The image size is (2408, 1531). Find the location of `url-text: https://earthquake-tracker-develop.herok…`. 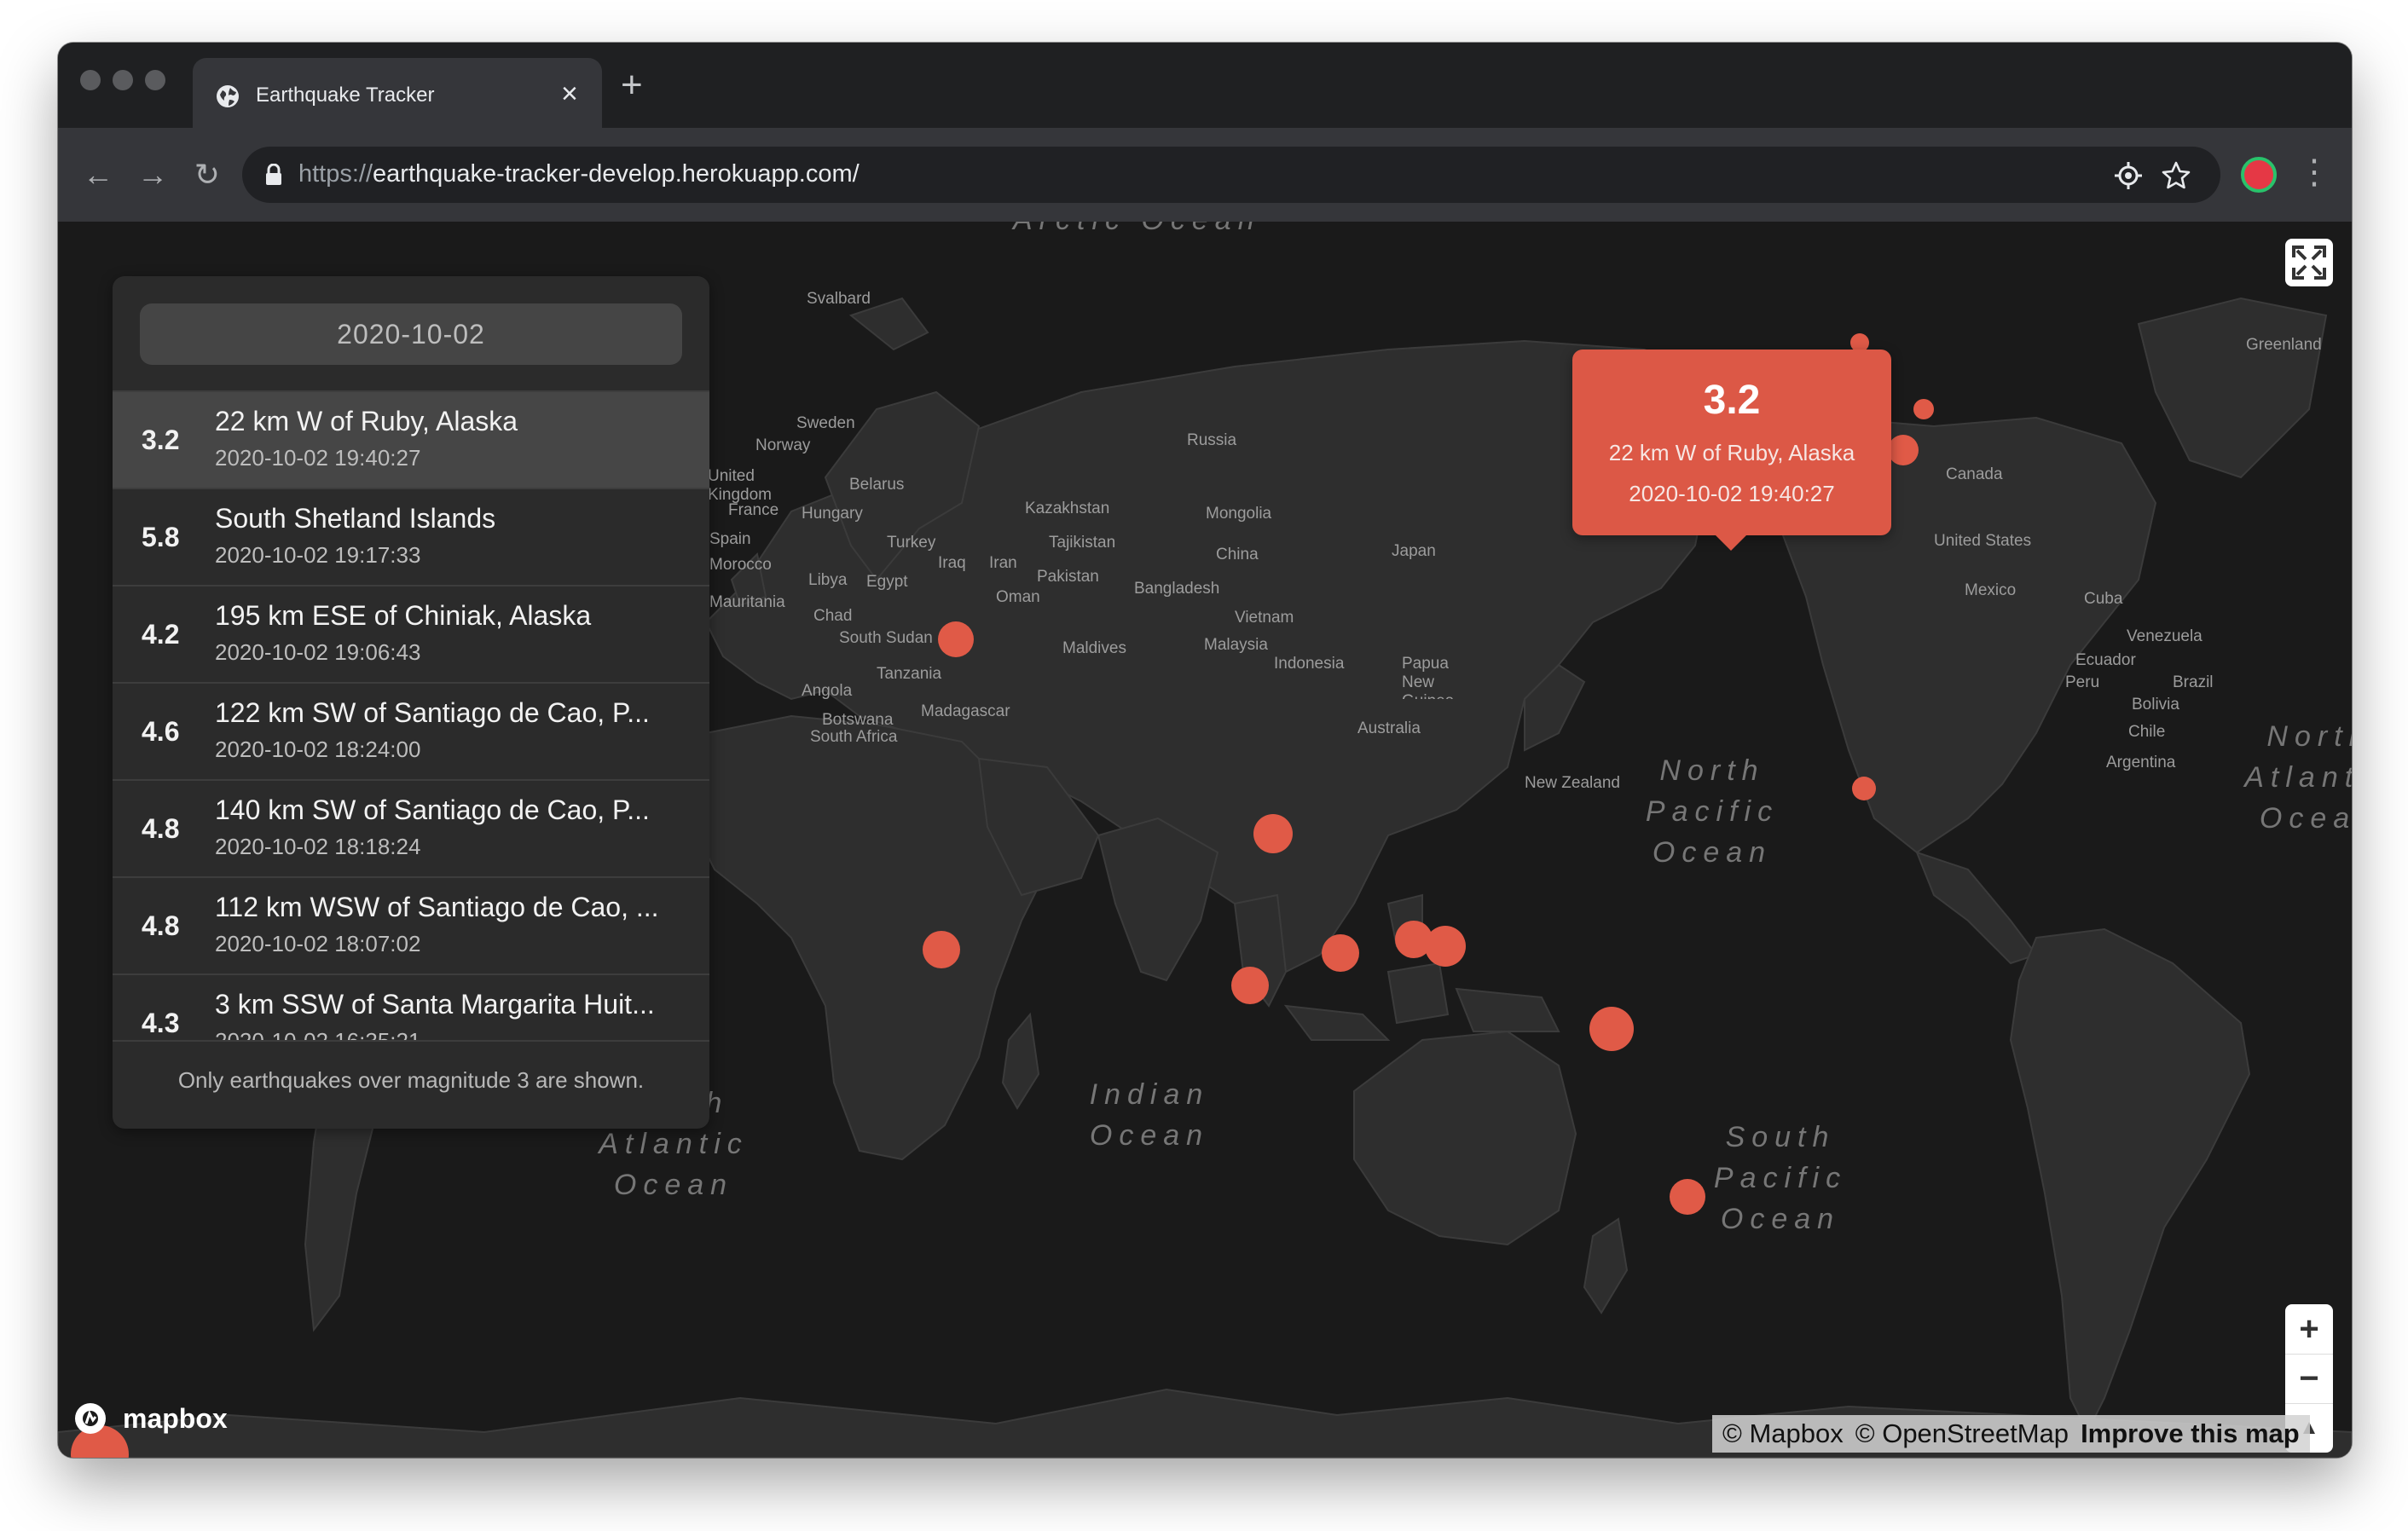

url-text: https://earthquake-tracker-develop.herok… is located at coordinates (579, 174).